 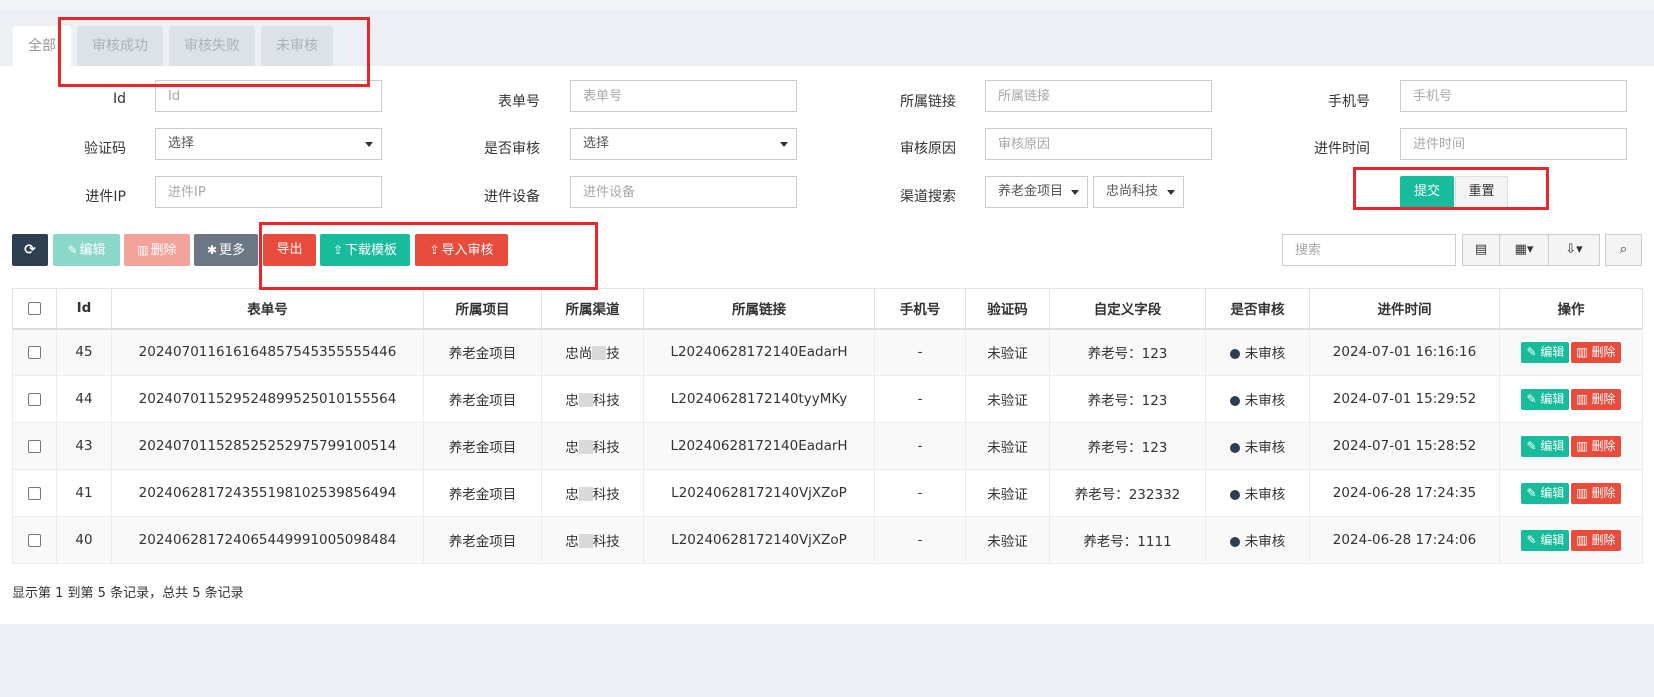 I want to click on columns-button: ▦▾, so click(x=1524, y=250).